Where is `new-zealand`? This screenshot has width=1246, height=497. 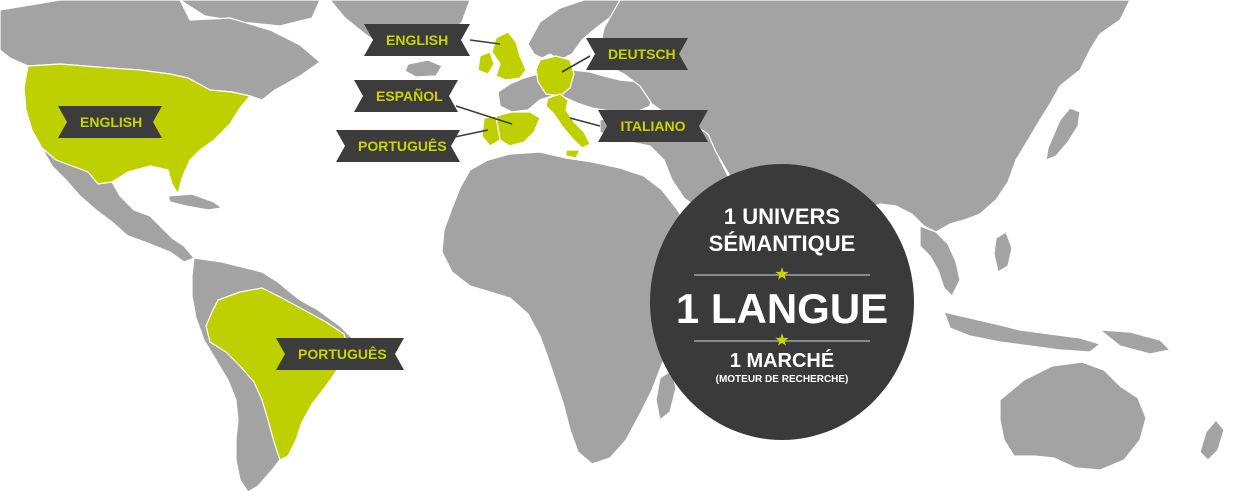
new-zealand is located at coordinates (1212, 440).